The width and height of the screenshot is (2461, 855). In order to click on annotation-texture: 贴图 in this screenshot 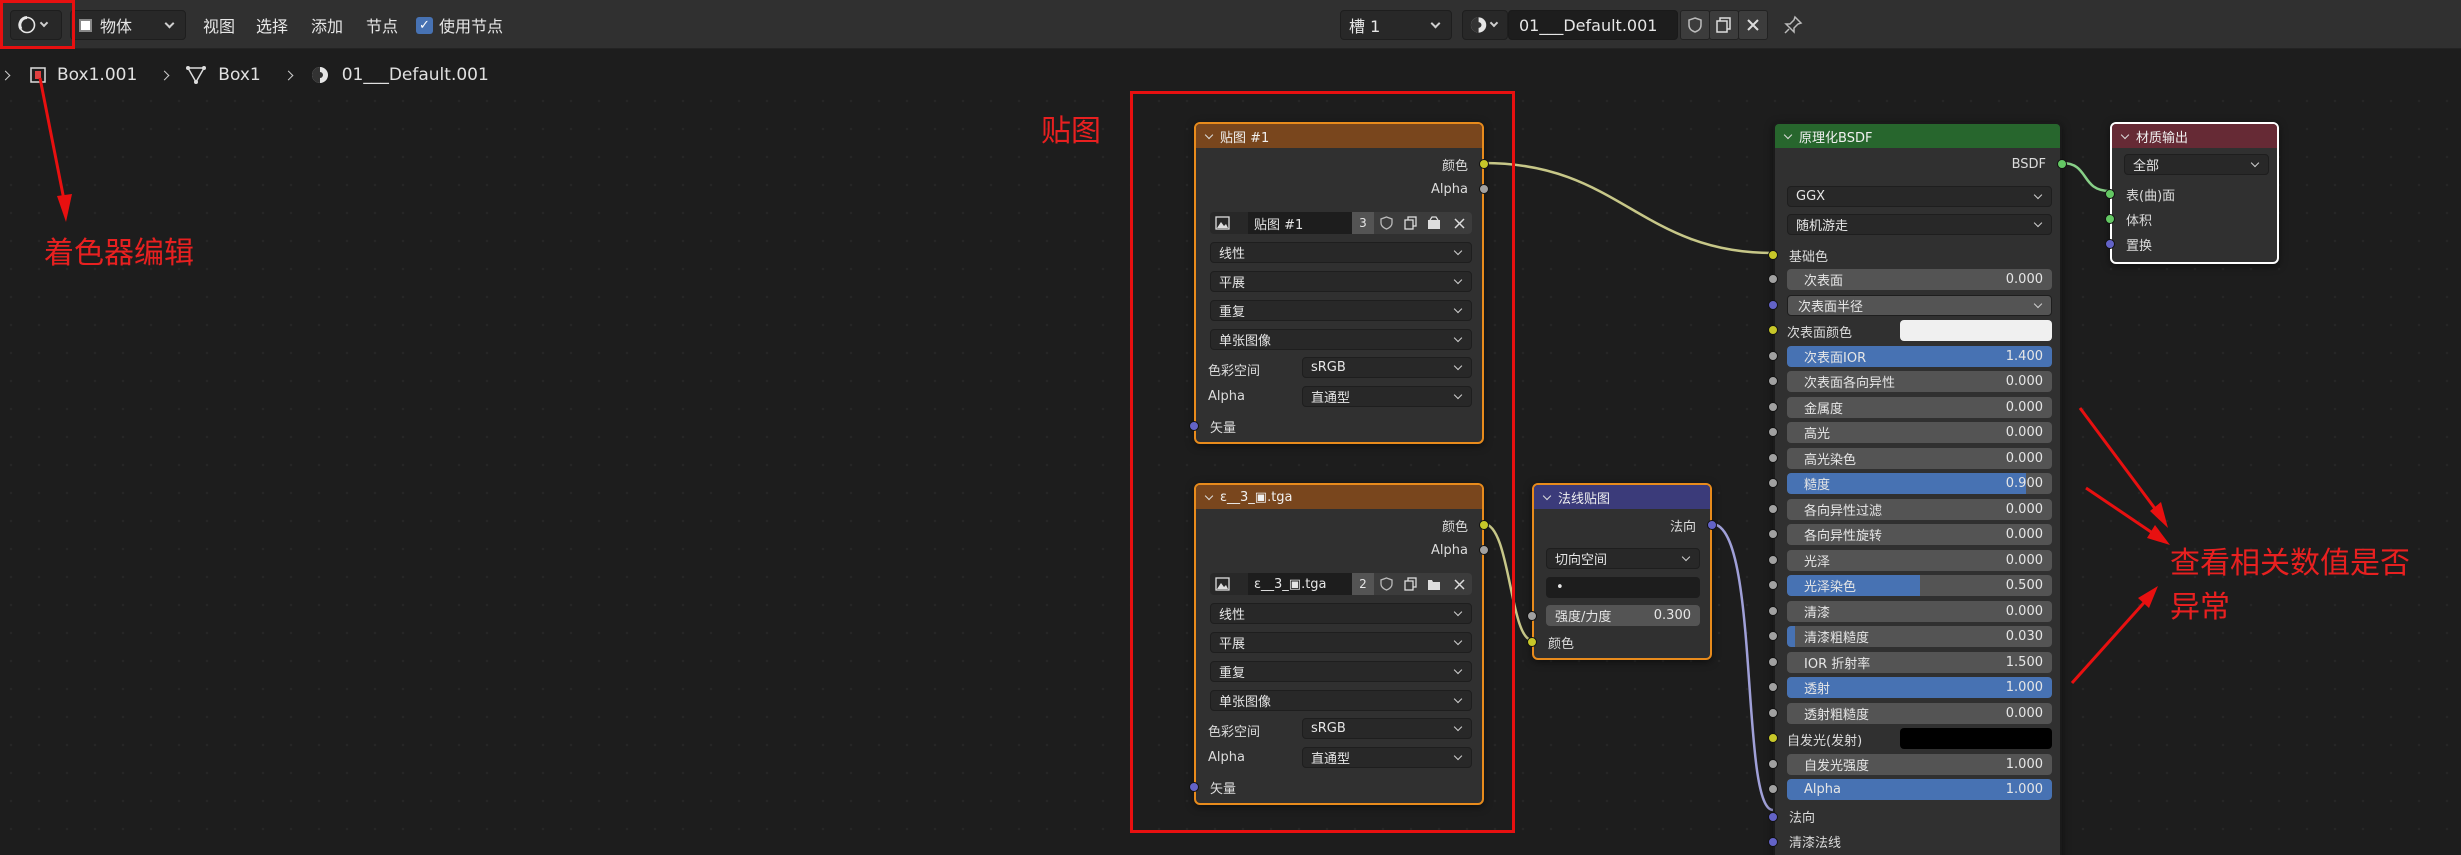, I will do `click(1071, 131)`.